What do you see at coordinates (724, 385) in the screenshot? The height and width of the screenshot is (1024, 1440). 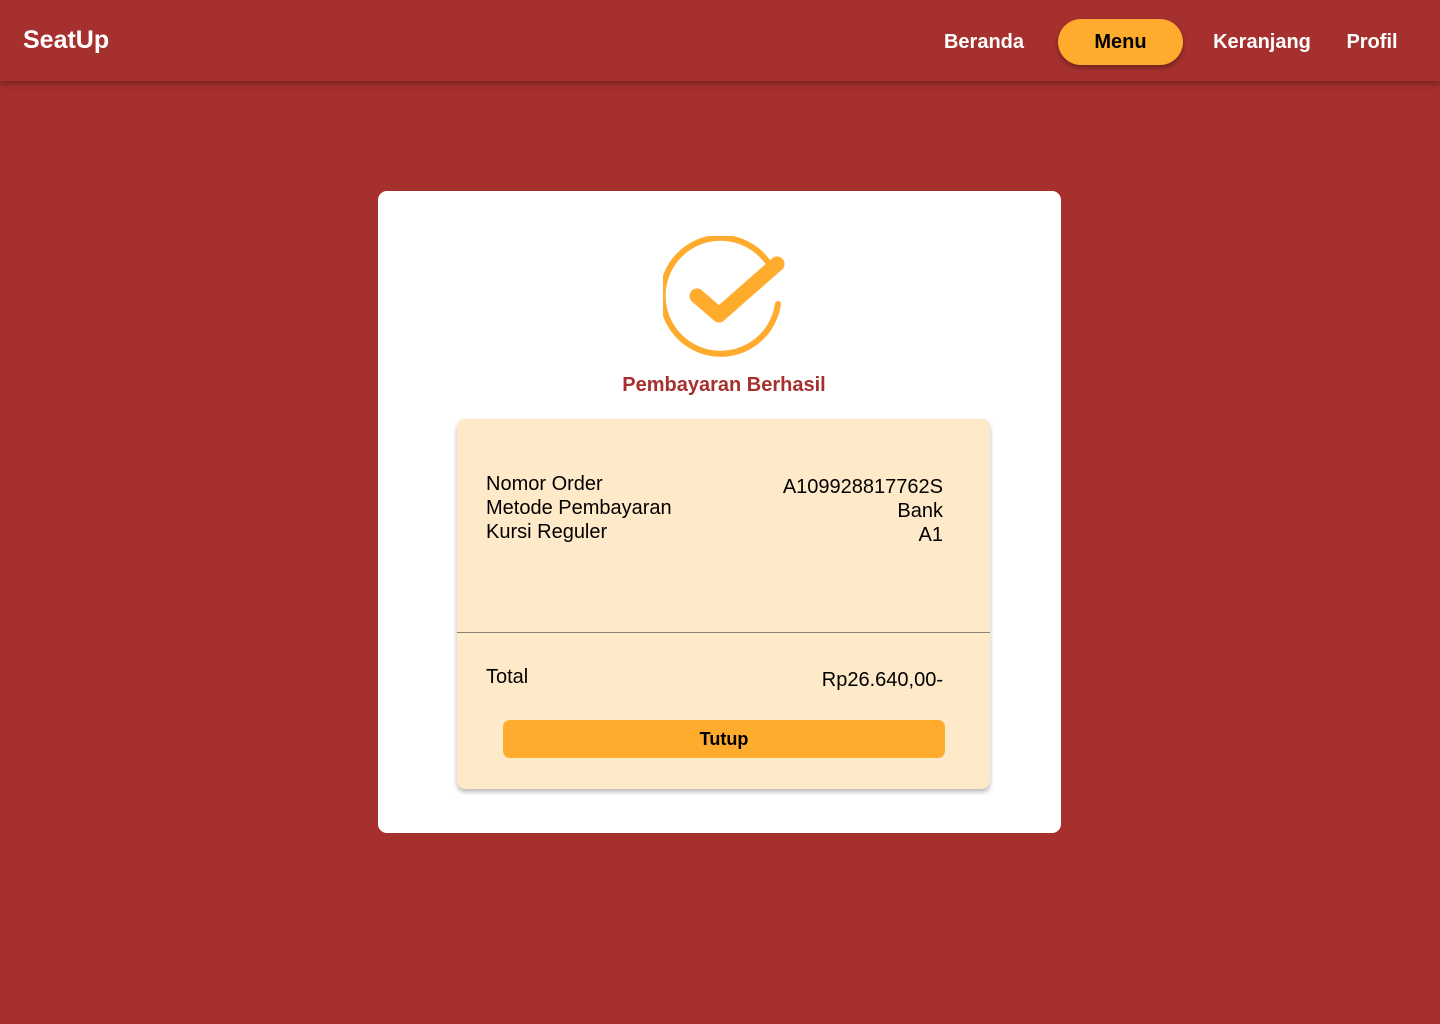 I see `dialog-title: Pembayaran Berhasil` at bounding box center [724, 385].